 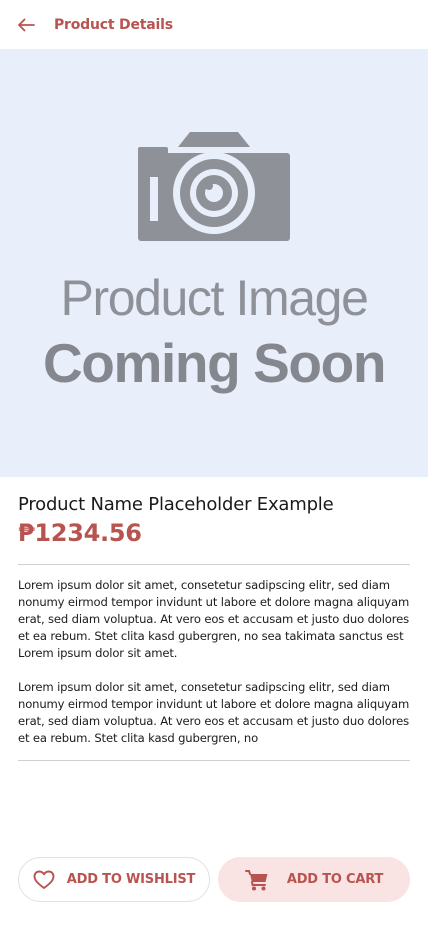 What do you see at coordinates (80, 533) in the screenshot?
I see `product-price: ₱1234.56` at bounding box center [80, 533].